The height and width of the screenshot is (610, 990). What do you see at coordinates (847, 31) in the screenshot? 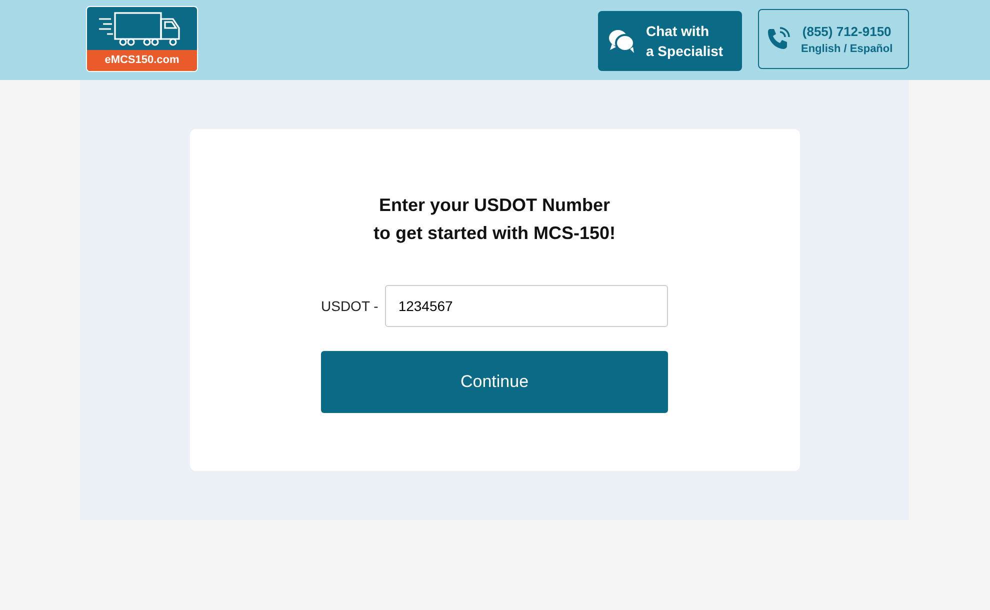
I see `phone-number: (855) 712-9150` at bounding box center [847, 31].